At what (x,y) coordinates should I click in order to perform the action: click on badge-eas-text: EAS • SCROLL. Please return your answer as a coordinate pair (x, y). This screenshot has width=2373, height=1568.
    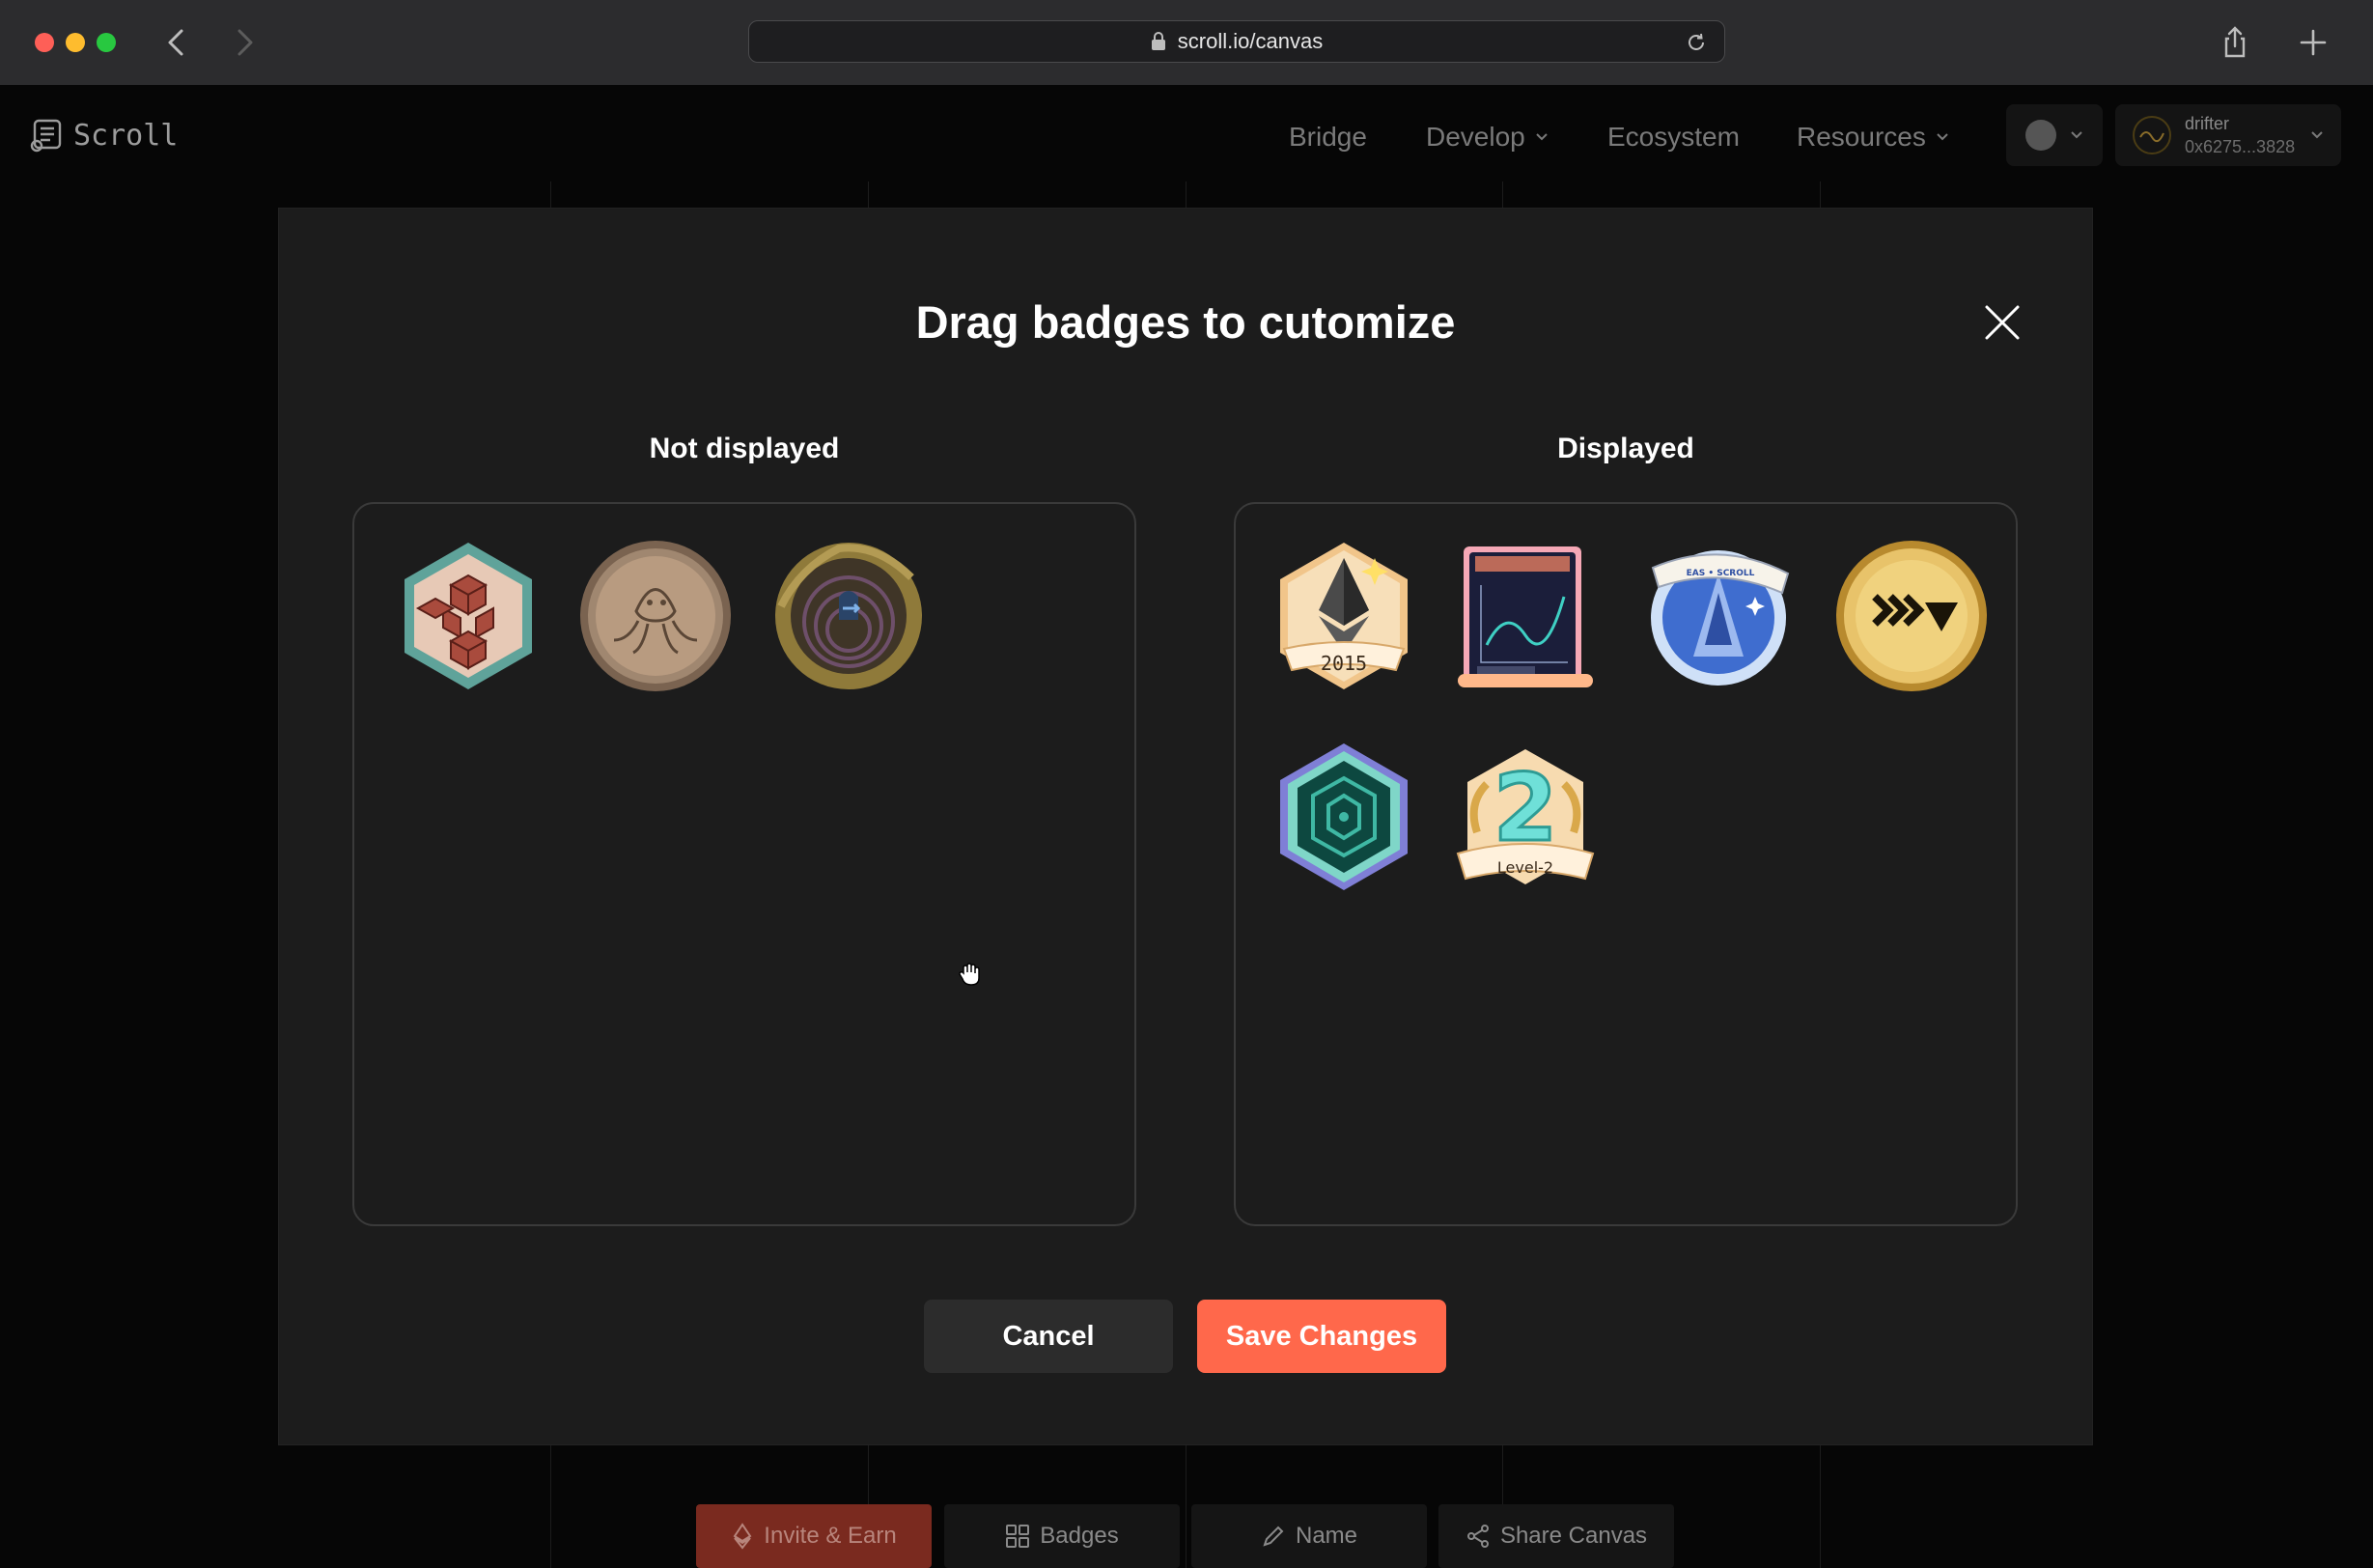
    Looking at the image, I should click on (1721, 573).